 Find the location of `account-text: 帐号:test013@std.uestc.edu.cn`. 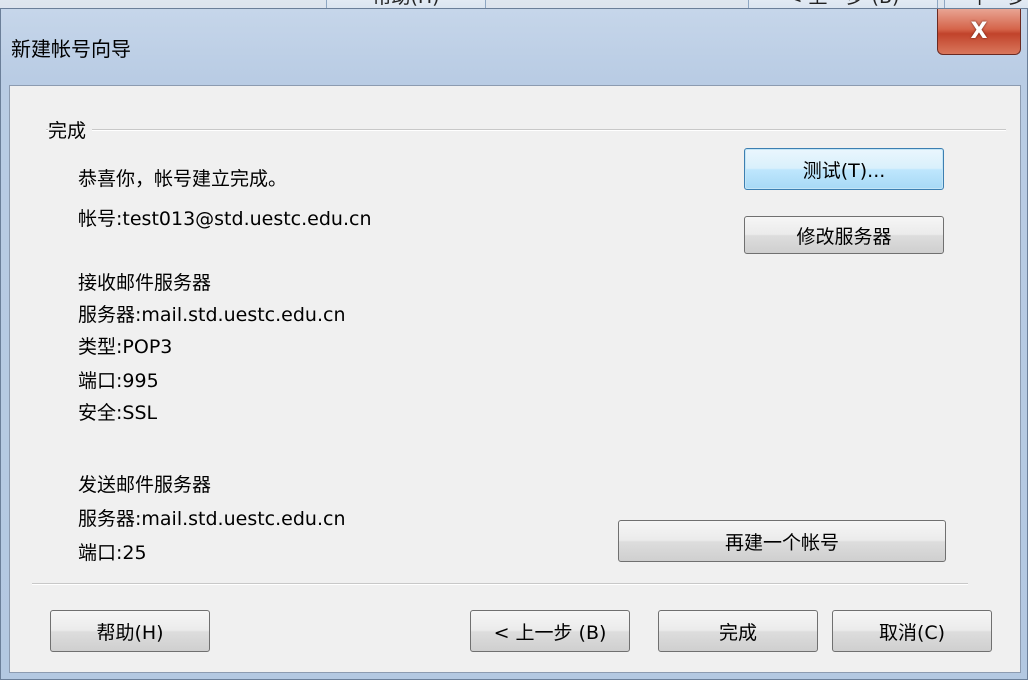

account-text: 帐号:test013@std.uestc.edu.cn is located at coordinates (225, 219).